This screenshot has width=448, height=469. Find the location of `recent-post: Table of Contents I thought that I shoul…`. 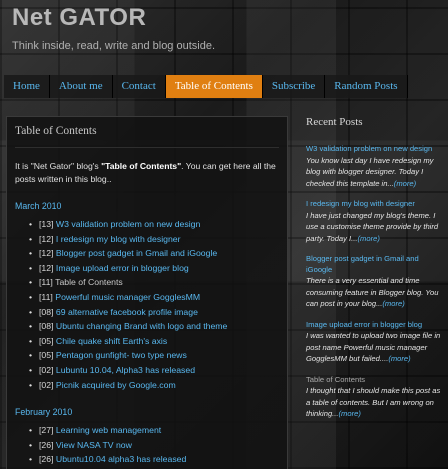

recent-post: Table of Contents I thought that I shoul… is located at coordinates (376, 397).